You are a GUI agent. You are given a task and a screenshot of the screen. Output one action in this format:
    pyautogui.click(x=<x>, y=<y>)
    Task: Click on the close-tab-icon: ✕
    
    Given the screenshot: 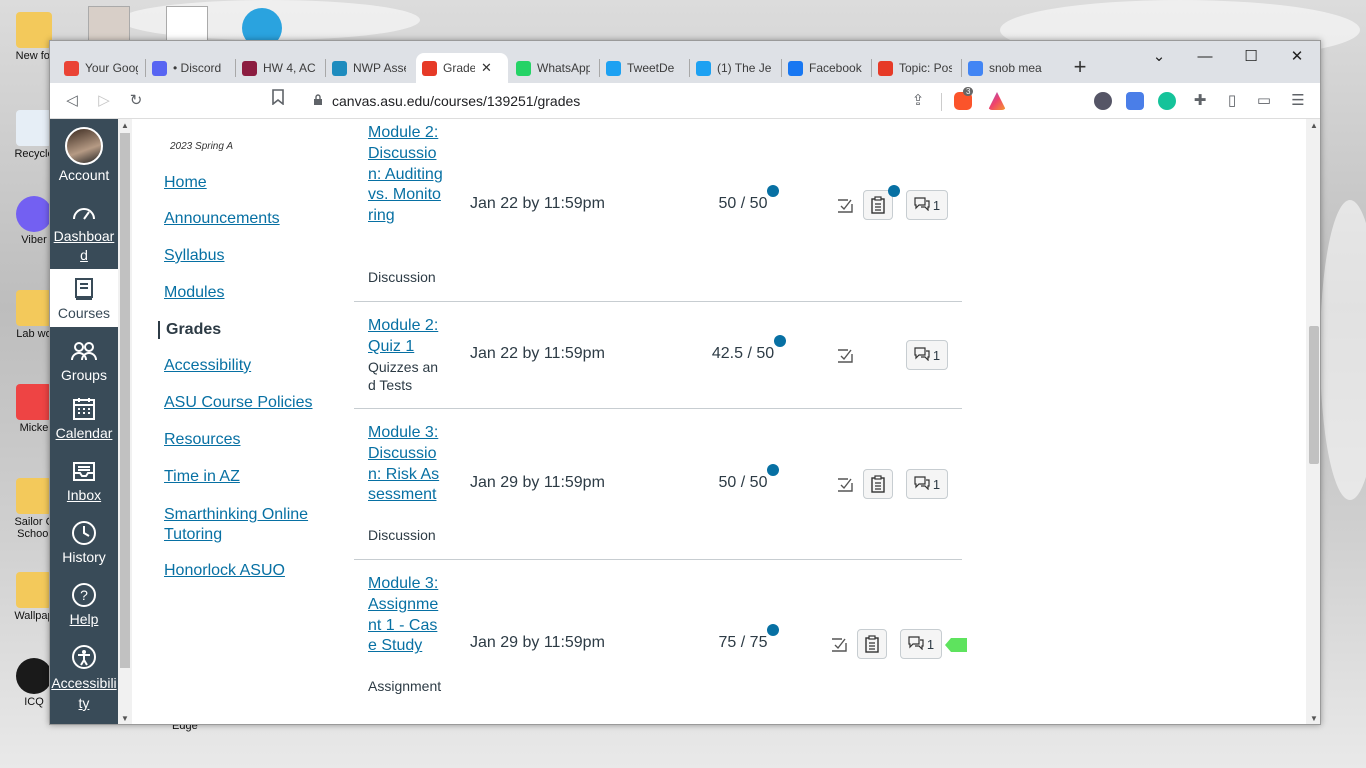 What is the action you would take?
    pyautogui.click(x=486, y=68)
    